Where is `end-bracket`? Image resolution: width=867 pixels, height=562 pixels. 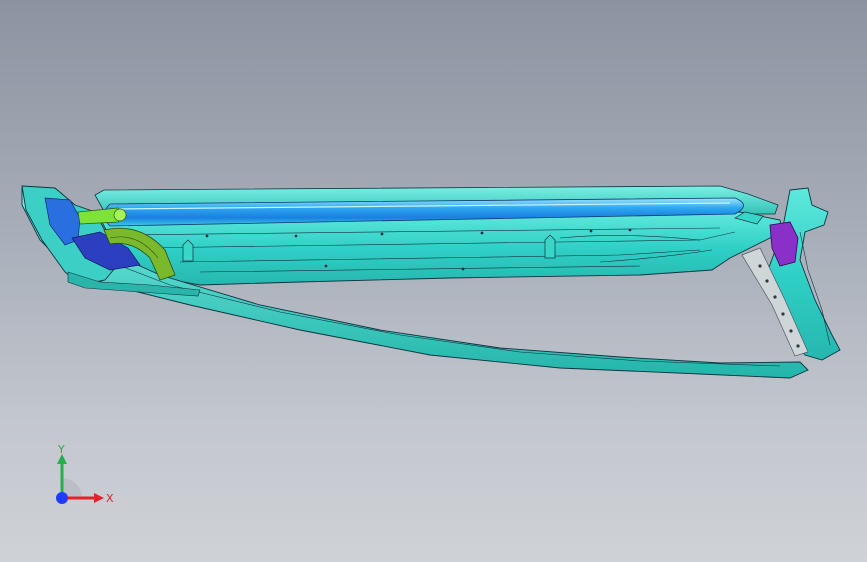
end-bracket is located at coordinates (804, 274).